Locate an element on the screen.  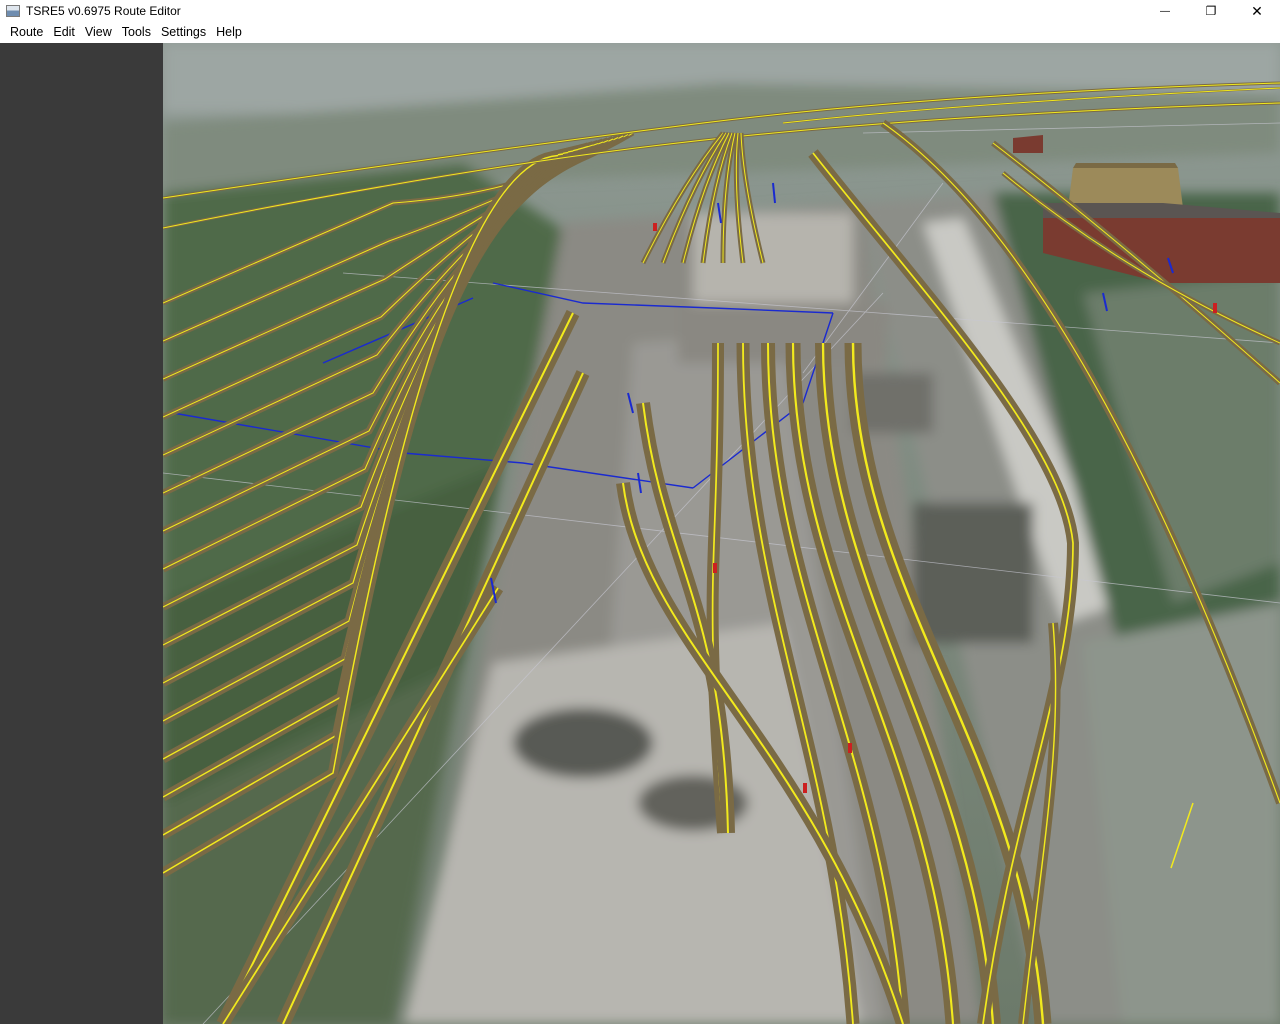
restore-icon: ❐ is located at coordinates (1211, 11).